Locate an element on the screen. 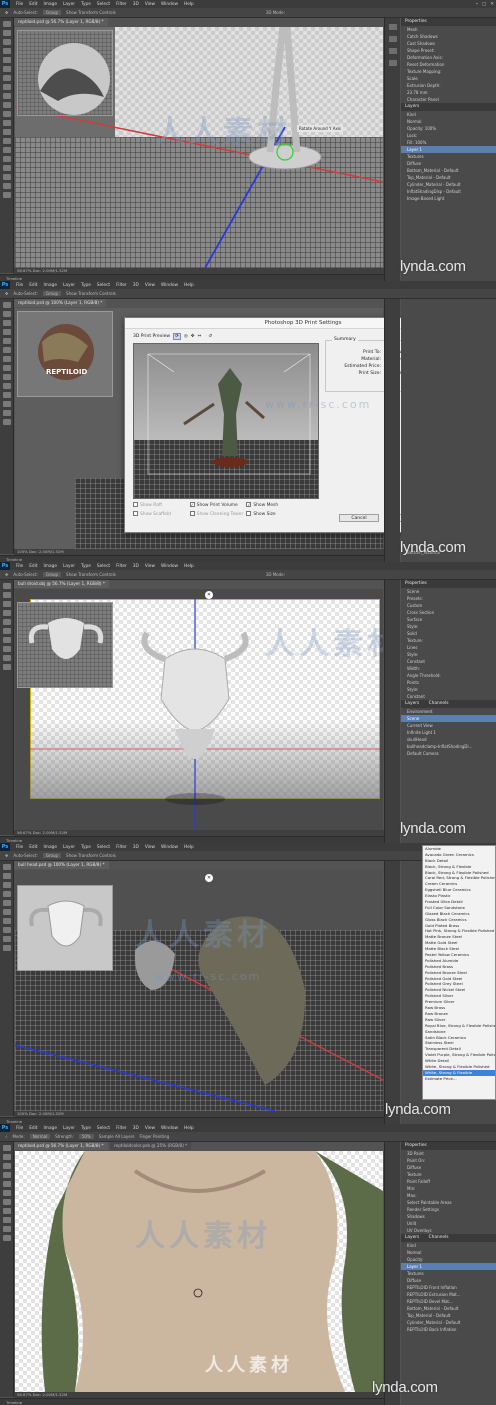  panel-row: Diffuse is located at coordinates (448, 1167).